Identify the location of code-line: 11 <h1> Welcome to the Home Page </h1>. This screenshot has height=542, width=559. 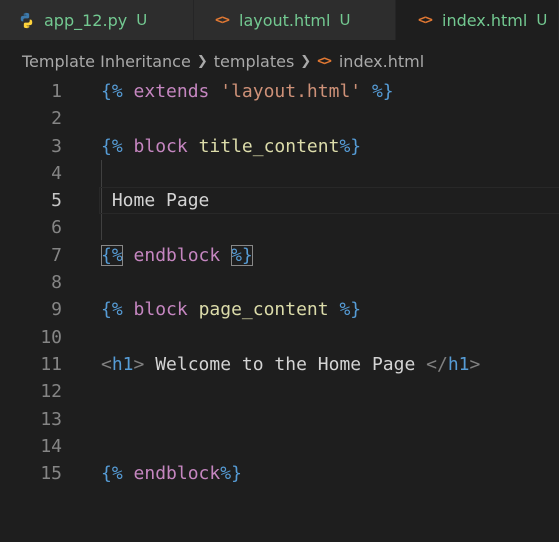
(279, 364).